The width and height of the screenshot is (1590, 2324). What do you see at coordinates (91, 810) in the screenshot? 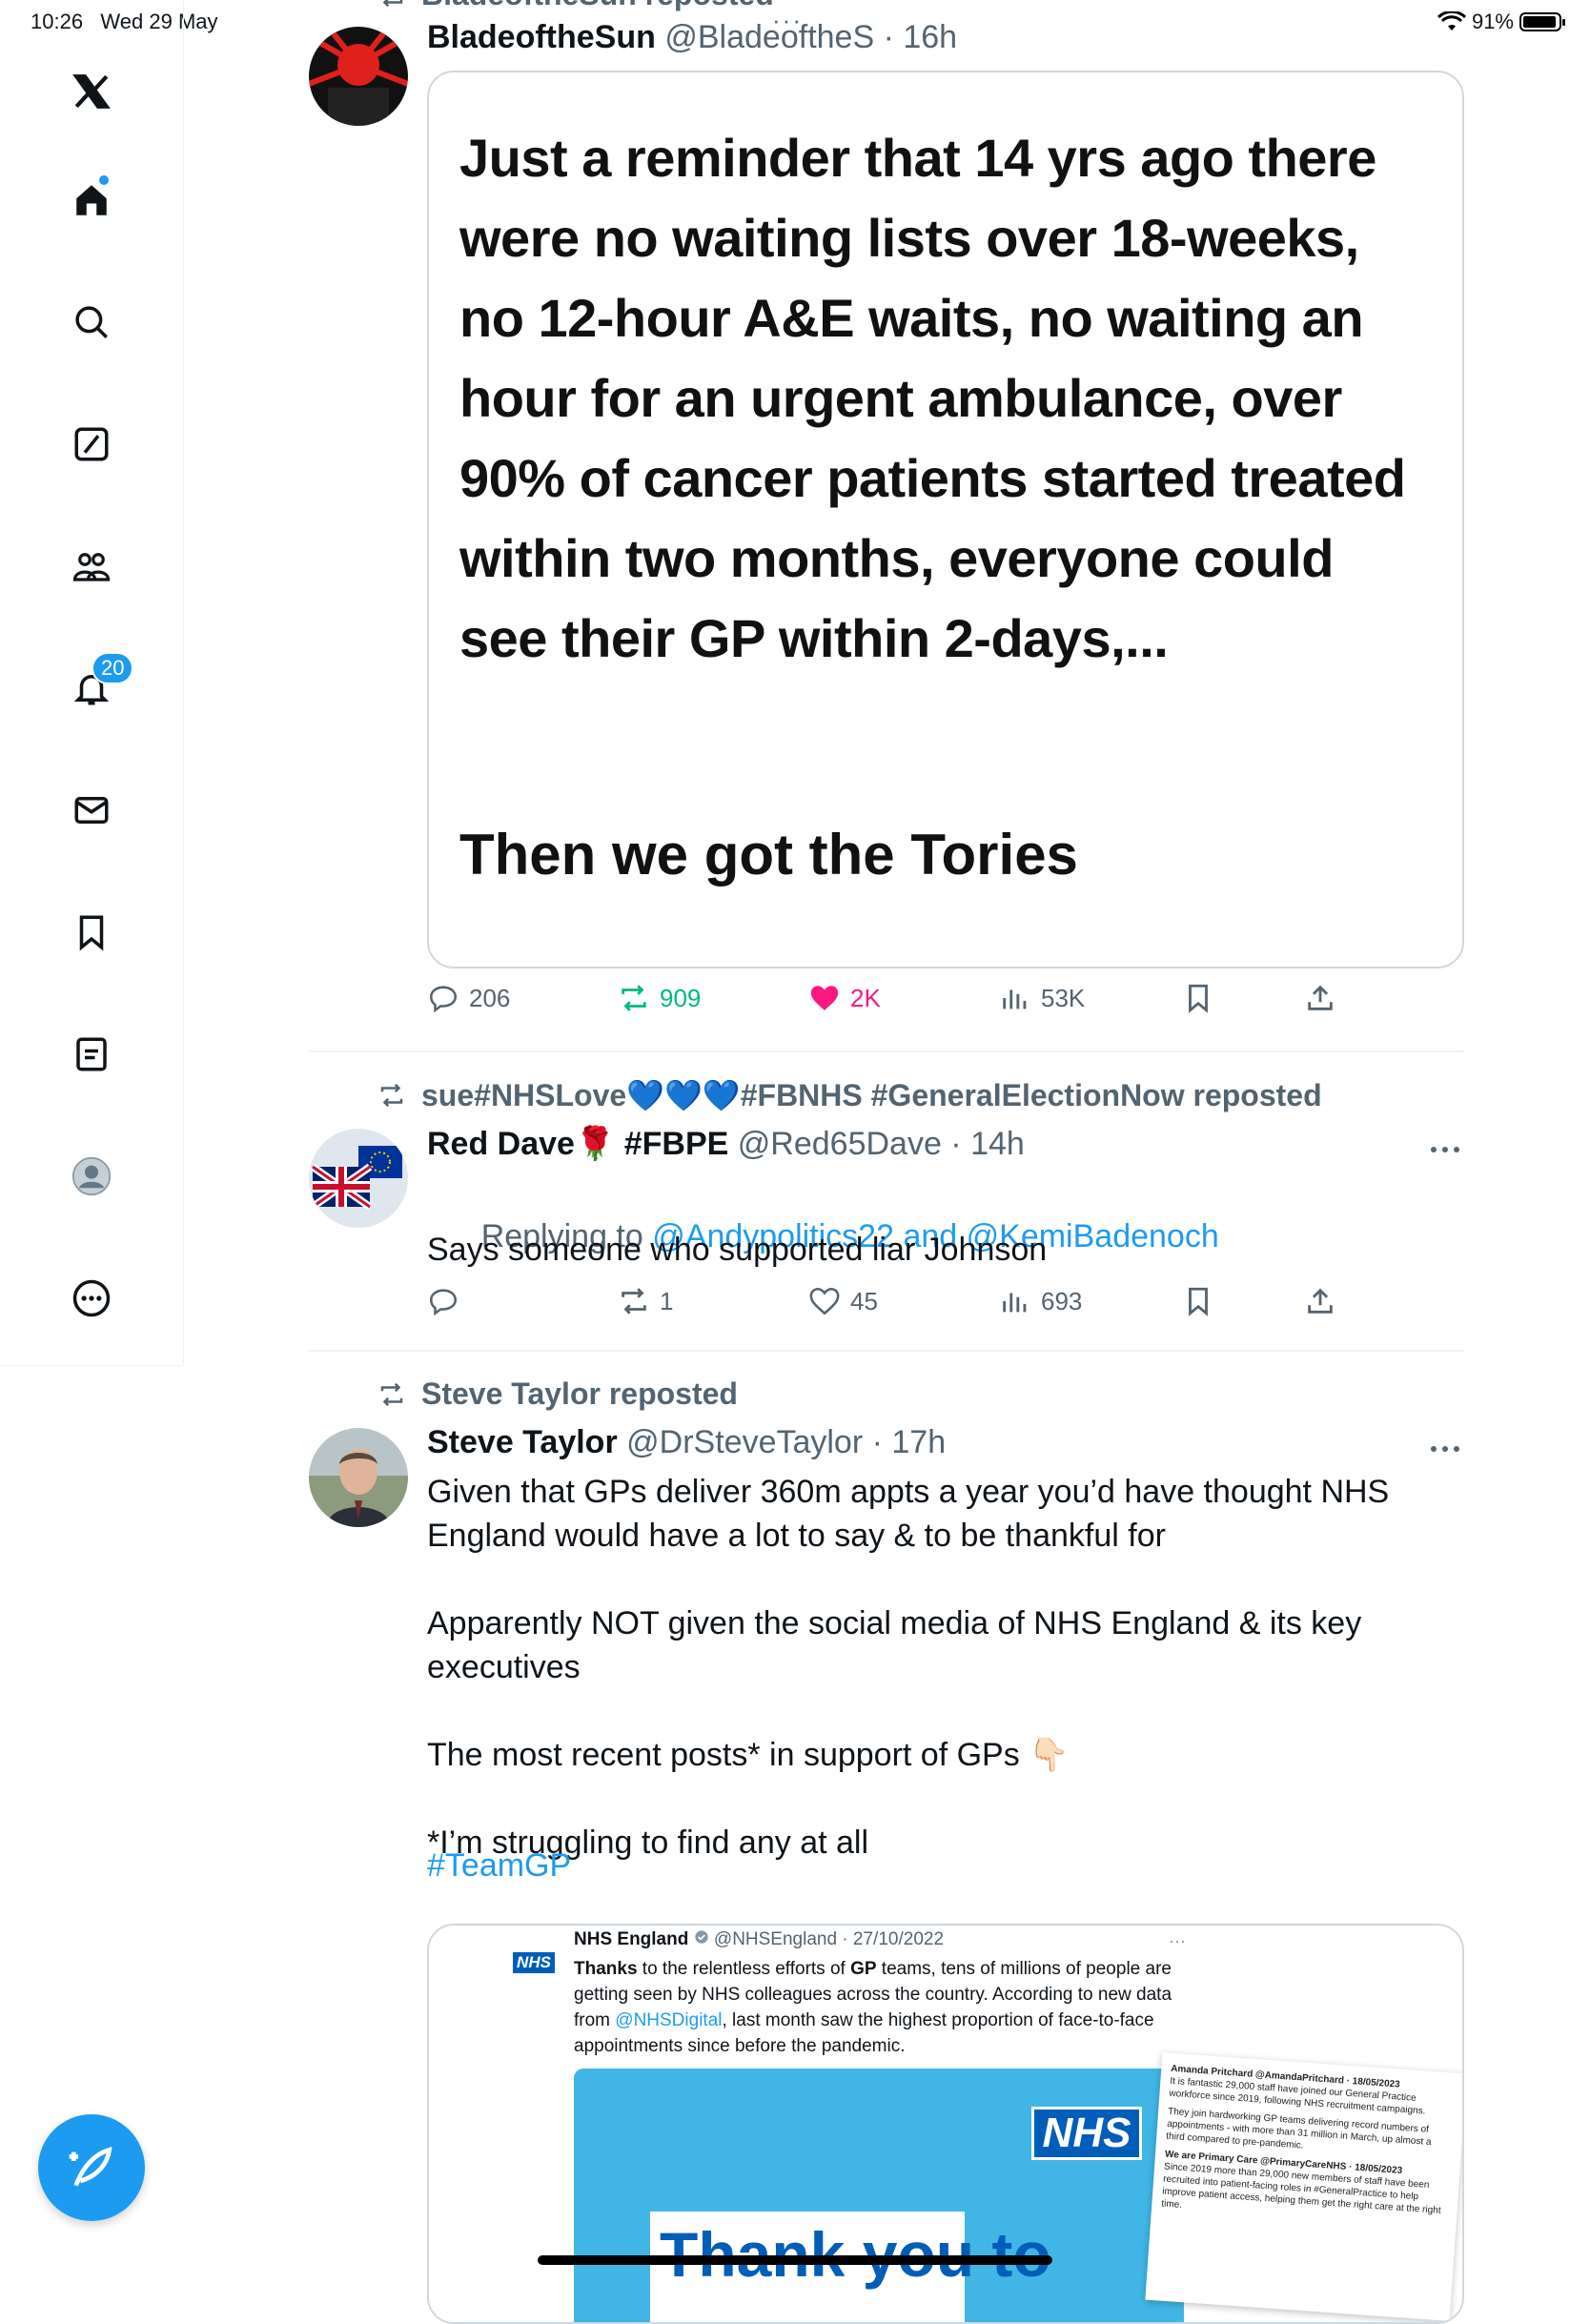
I see `messages-icon` at bounding box center [91, 810].